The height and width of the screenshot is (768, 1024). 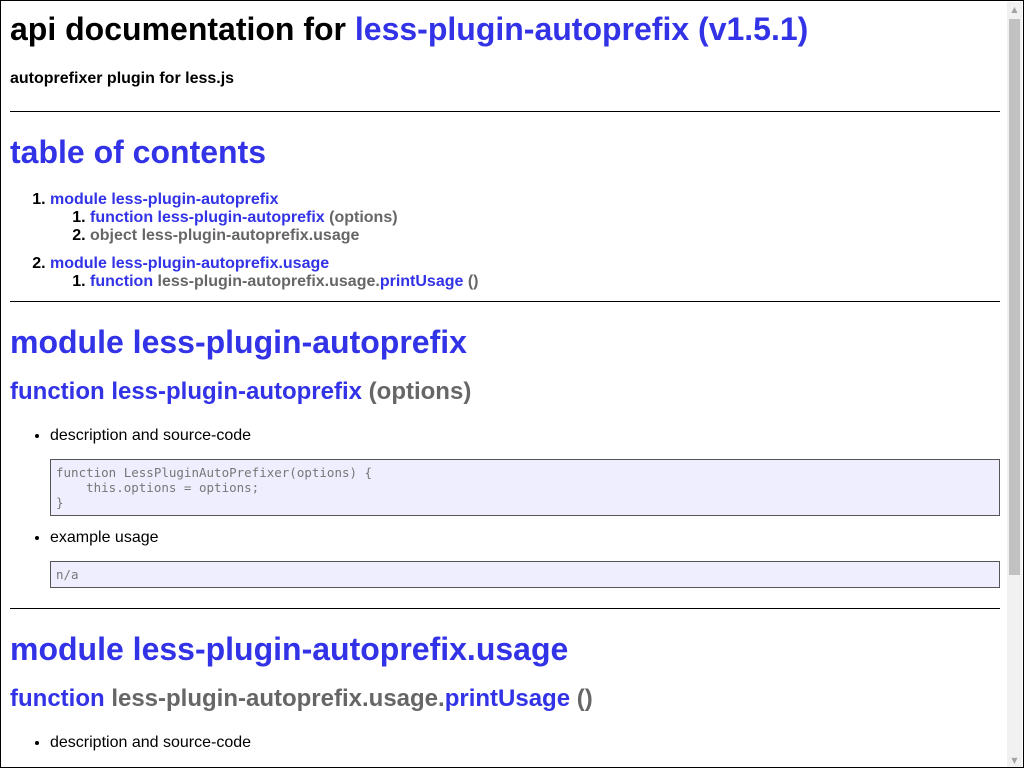 What do you see at coordinates (57, 391) in the screenshot?
I see `function-kind: function` at bounding box center [57, 391].